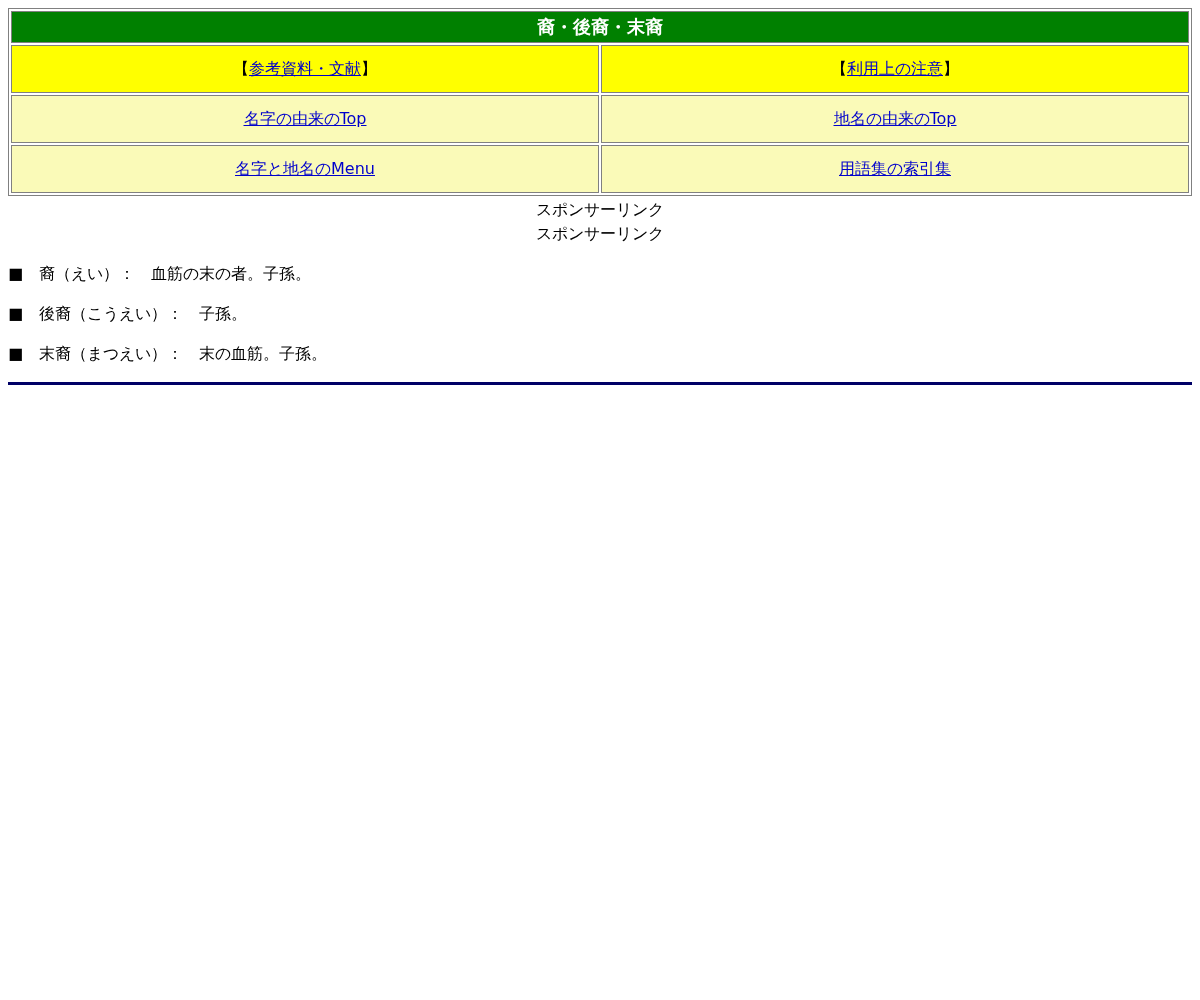  What do you see at coordinates (895, 68) in the screenshot?
I see `nav-link: 利用上の注意` at bounding box center [895, 68].